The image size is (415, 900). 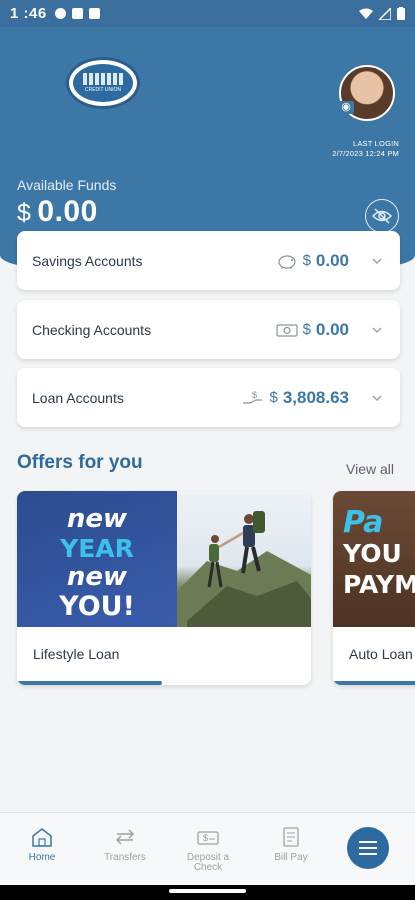 What do you see at coordinates (366, 13) in the screenshot?
I see `wifi-icon` at bounding box center [366, 13].